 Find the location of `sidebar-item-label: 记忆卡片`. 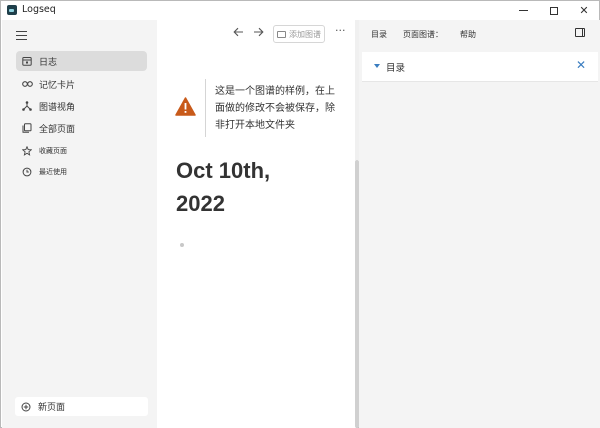

sidebar-item-label: 记忆卡片 is located at coordinates (57, 85).